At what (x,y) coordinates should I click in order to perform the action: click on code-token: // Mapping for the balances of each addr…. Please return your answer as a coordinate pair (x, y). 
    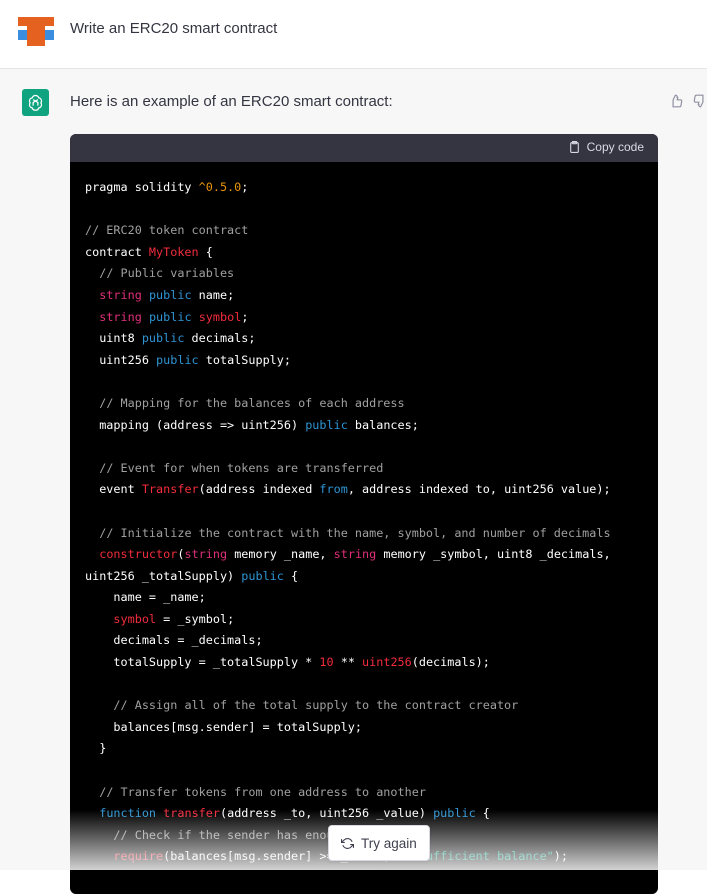
    Looking at the image, I should click on (252, 402).